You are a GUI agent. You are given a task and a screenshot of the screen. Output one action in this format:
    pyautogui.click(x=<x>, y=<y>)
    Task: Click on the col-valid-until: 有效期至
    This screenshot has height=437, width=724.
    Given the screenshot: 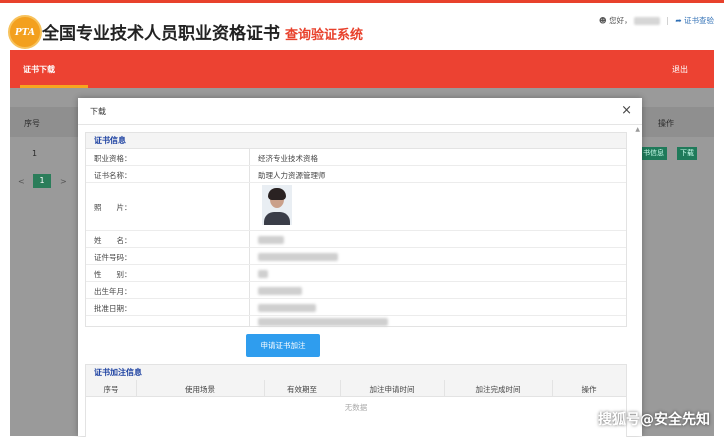 What is the action you would take?
    pyautogui.click(x=302, y=389)
    